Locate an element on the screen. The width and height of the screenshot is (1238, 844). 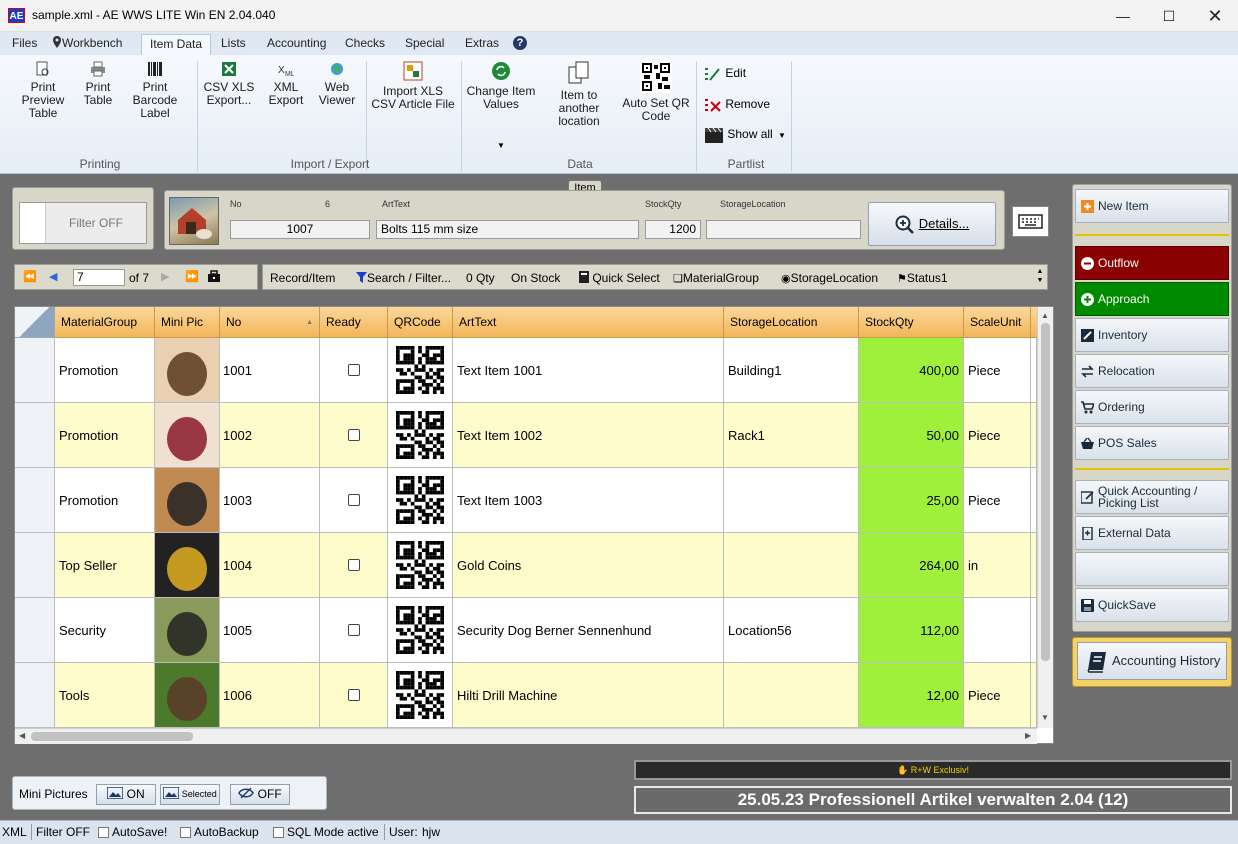
first-record-button: ⏪ is located at coordinates (30, 276).